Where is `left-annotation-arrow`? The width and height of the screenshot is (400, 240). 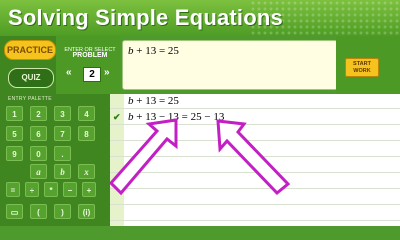 left-annotation-arrow is located at coordinates (143, 157).